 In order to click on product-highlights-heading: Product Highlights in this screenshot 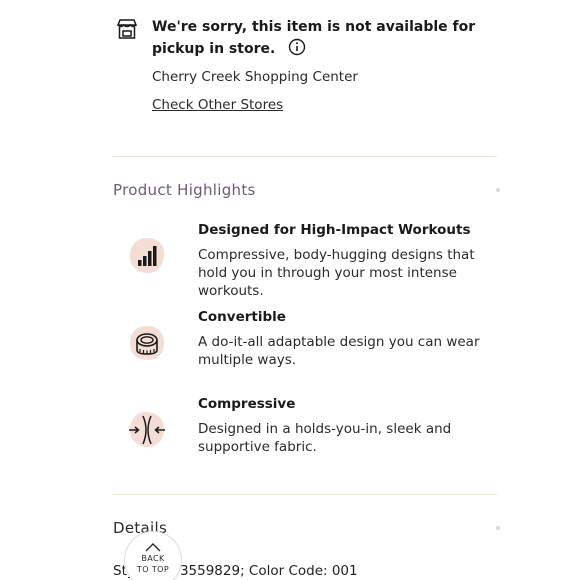, I will do `click(184, 190)`.